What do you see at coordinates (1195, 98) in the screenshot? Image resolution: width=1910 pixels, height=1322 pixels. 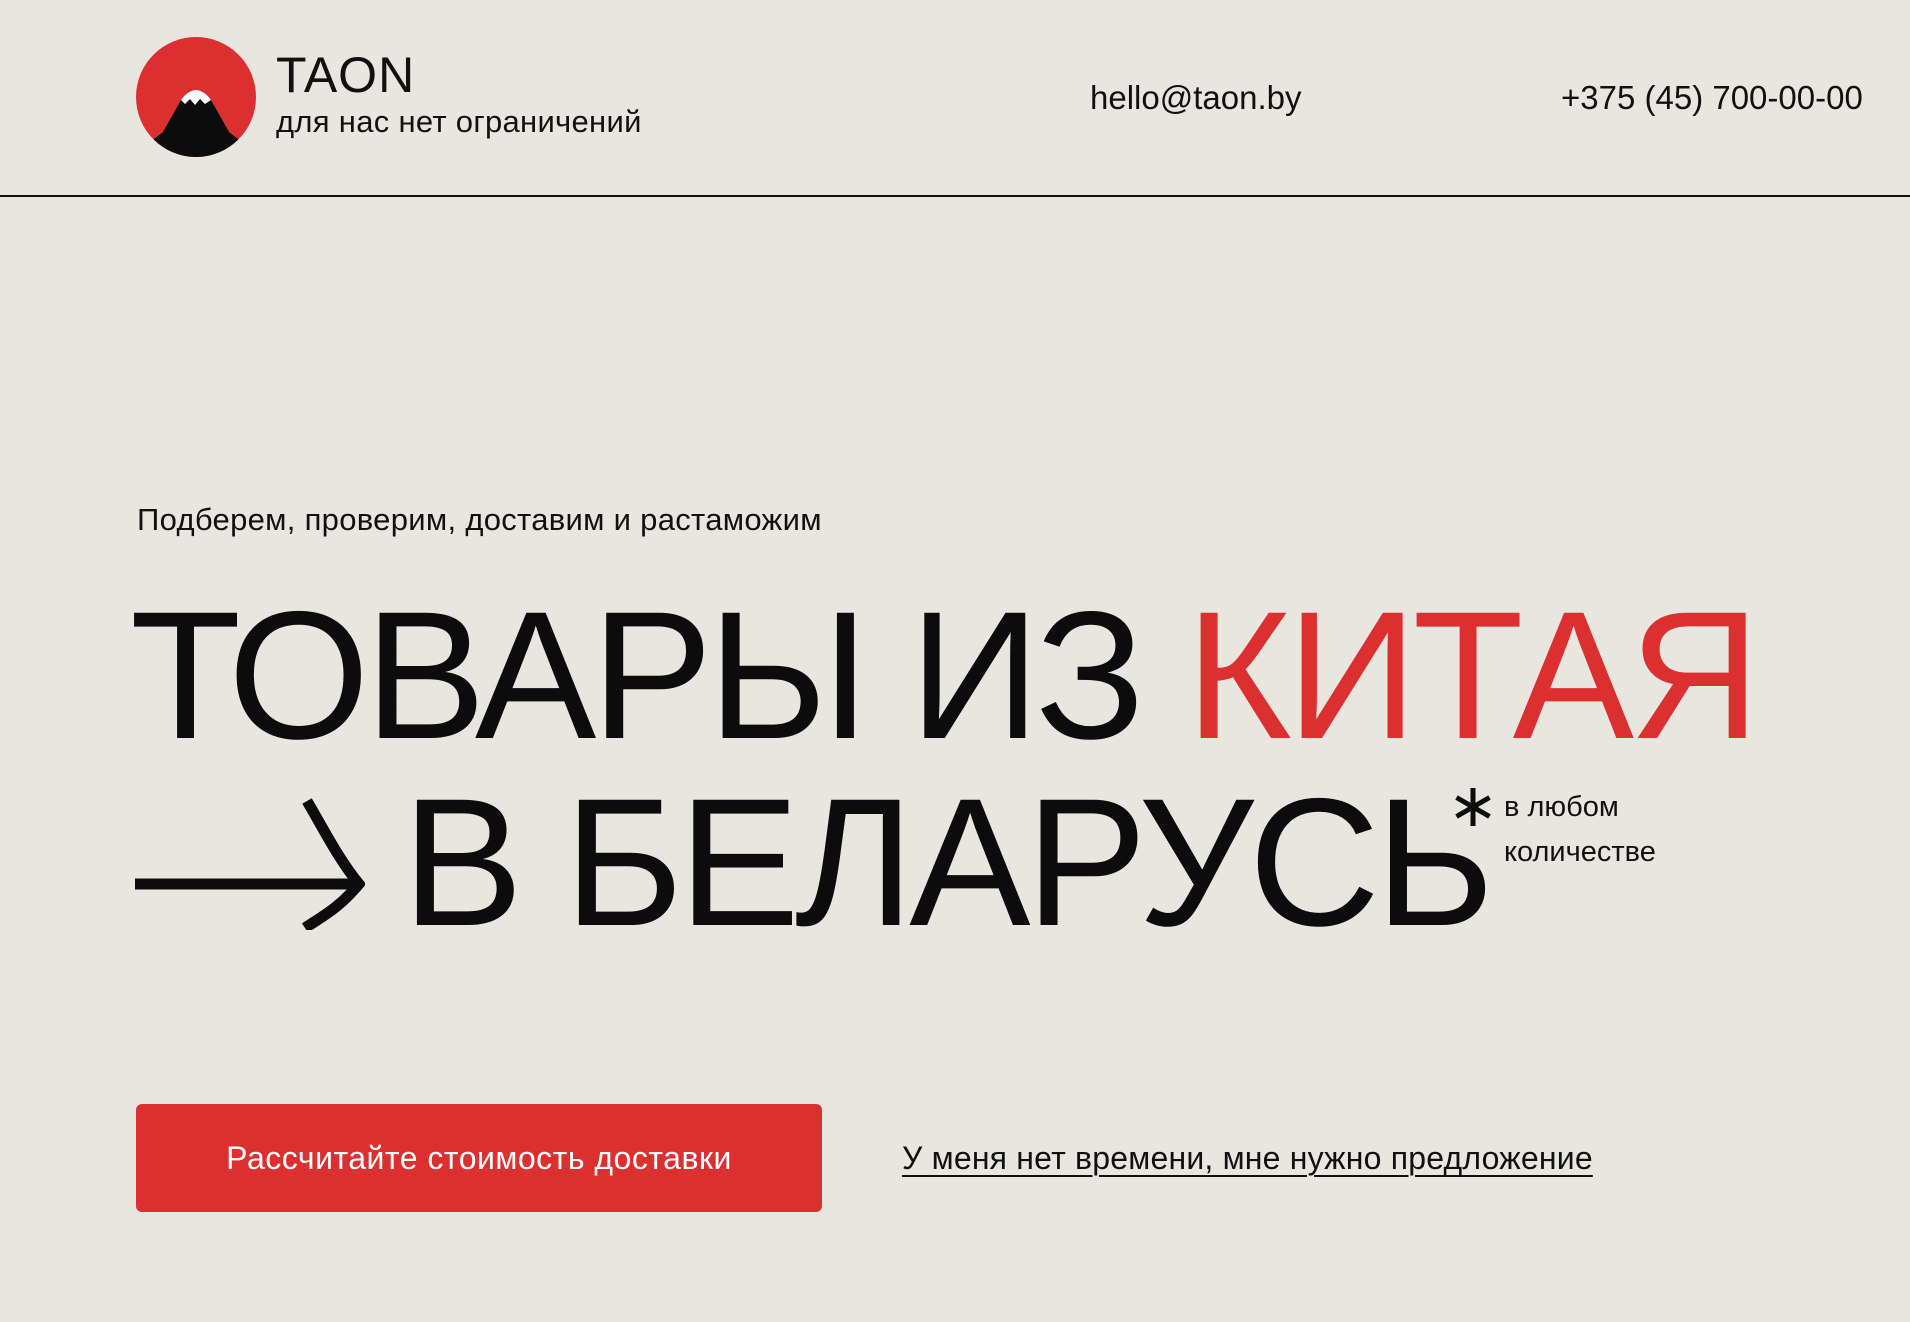 I see `contact-email-link: hello@taon.by` at bounding box center [1195, 98].